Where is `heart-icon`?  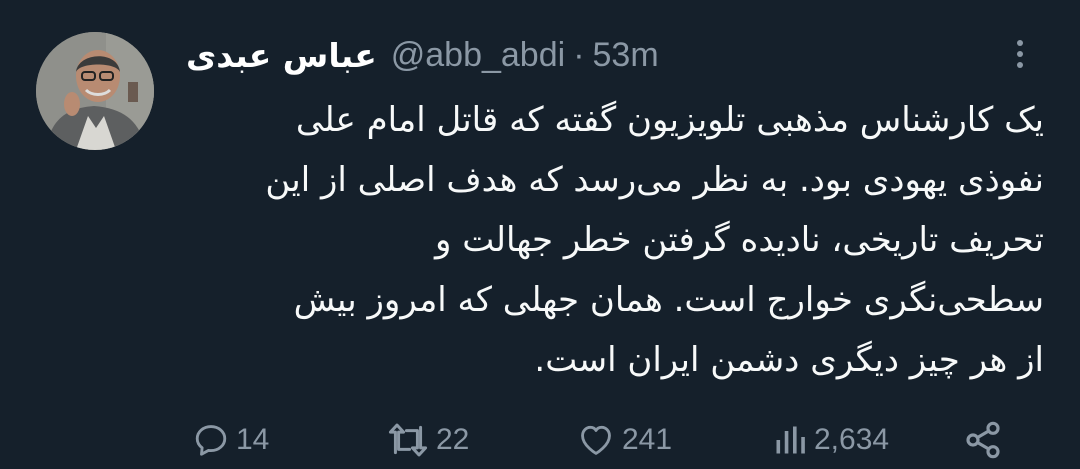
heart-icon is located at coordinates (596, 440).